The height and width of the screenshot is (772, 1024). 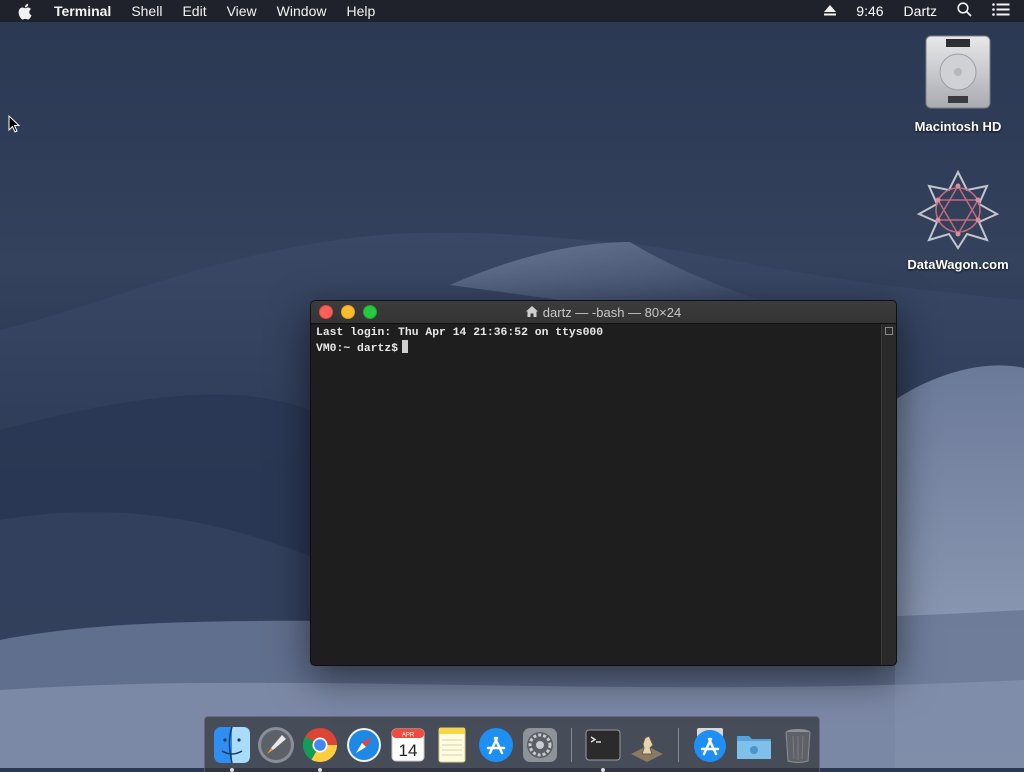 I want to click on spotlight-search-icon, so click(x=964, y=11).